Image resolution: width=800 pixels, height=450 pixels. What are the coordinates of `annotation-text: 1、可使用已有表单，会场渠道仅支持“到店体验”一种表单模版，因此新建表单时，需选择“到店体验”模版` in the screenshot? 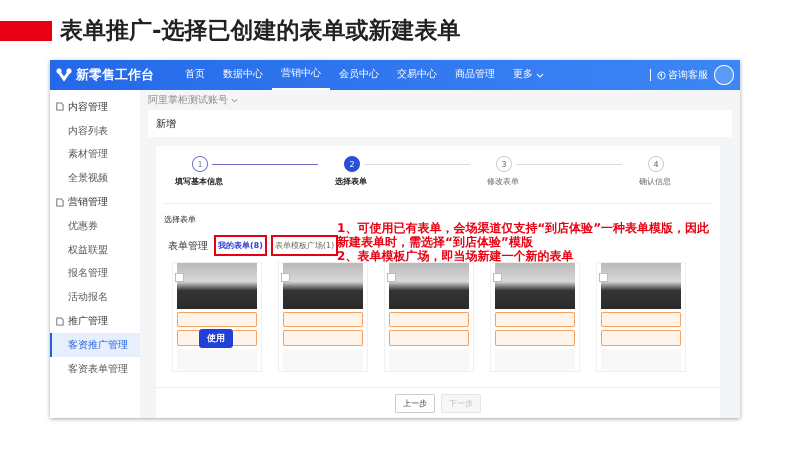 It's located at (523, 235).